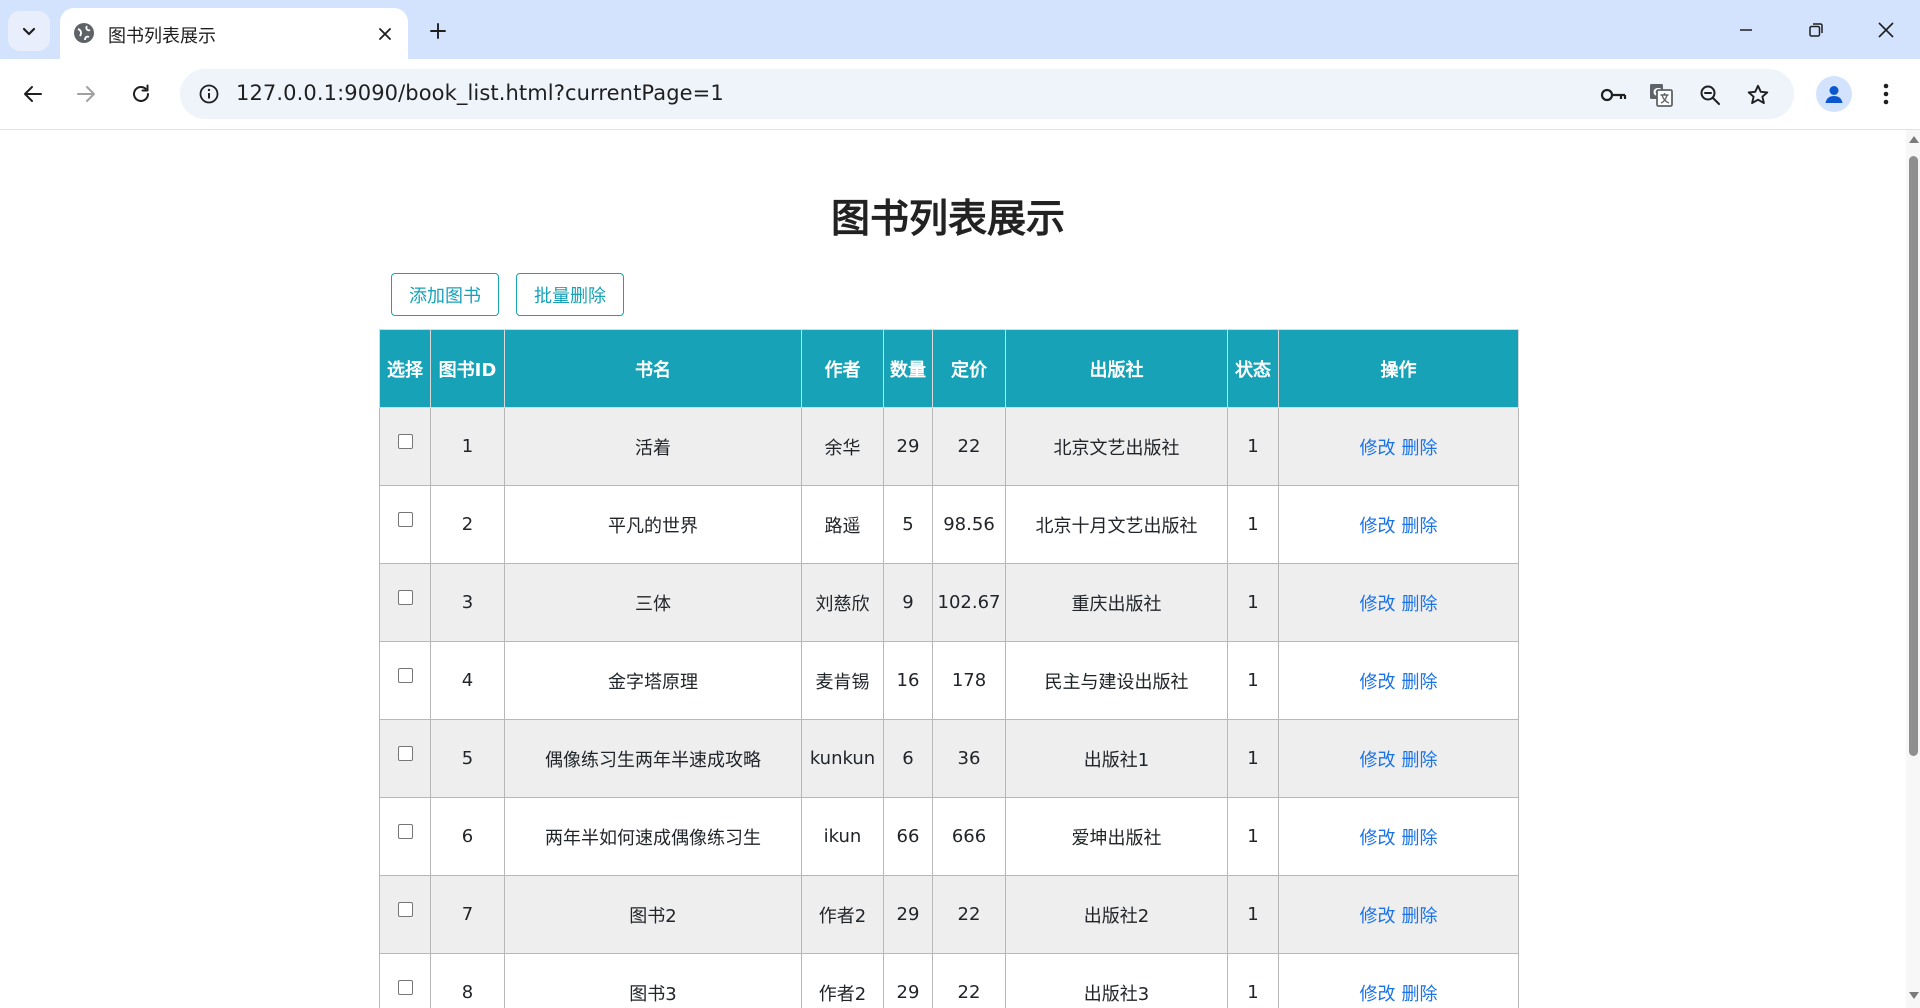 Image resolution: width=1920 pixels, height=1008 pixels. Describe the element at coordinates (1661, 95) in the screenshot. I see `translate-button: G` at that location.